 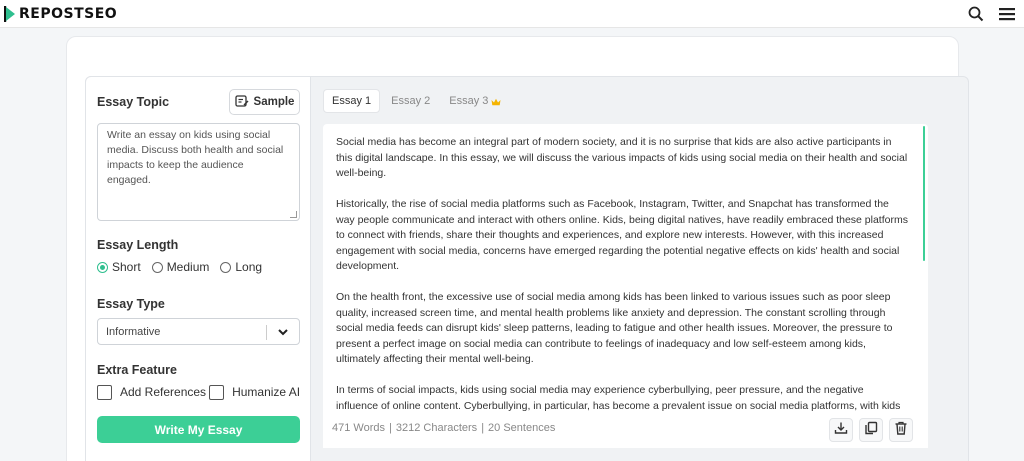 I want to click on resize-handle-icon, so click(x=293, y=214).